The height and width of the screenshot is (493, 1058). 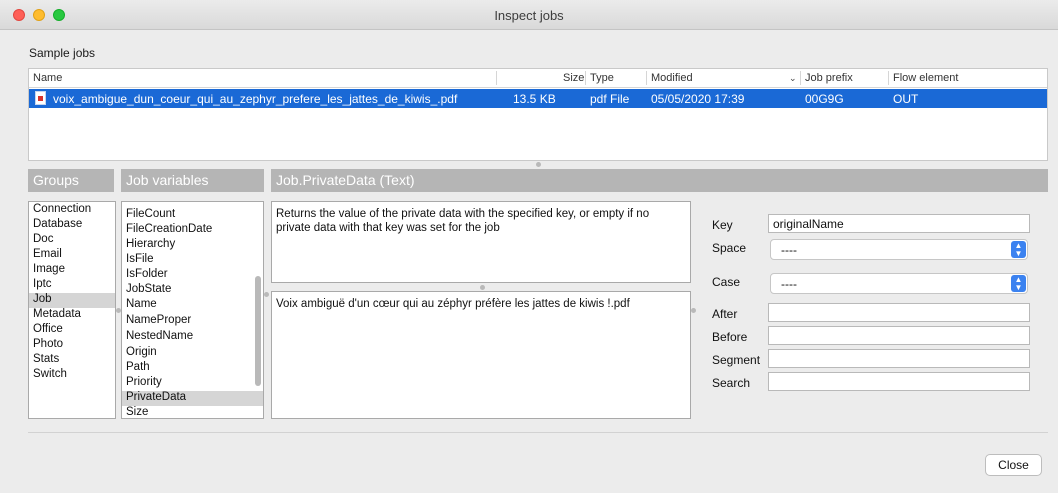 I want to click on list-item: Origin, so click(x=192, y=353).